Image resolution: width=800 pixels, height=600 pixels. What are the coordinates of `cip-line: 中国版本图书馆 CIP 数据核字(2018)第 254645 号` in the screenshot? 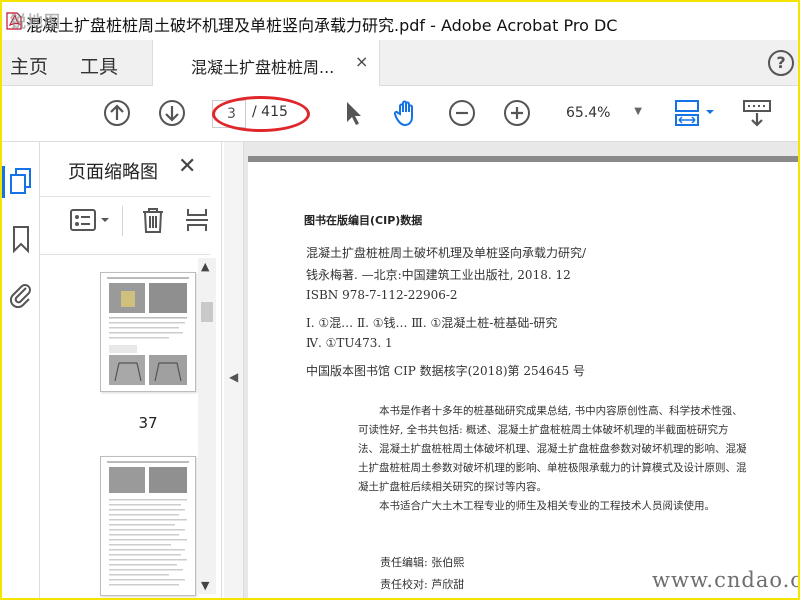 It's located at (445, 371).